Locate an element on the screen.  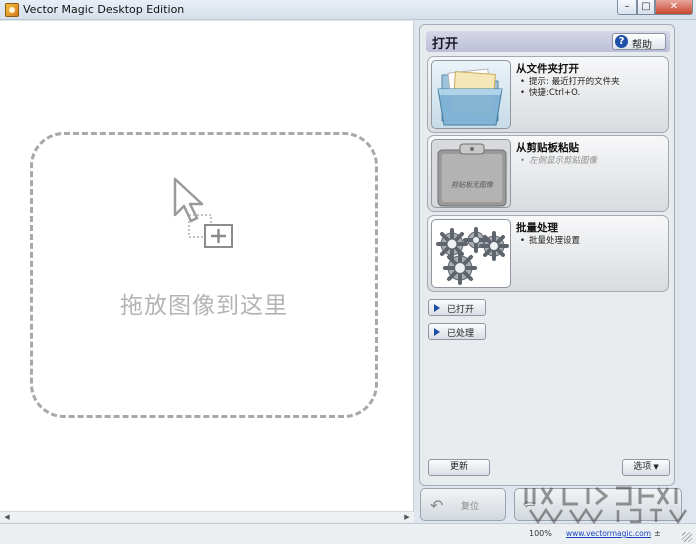
help-button: ? 帮助 is located at coordinates (639, 42).